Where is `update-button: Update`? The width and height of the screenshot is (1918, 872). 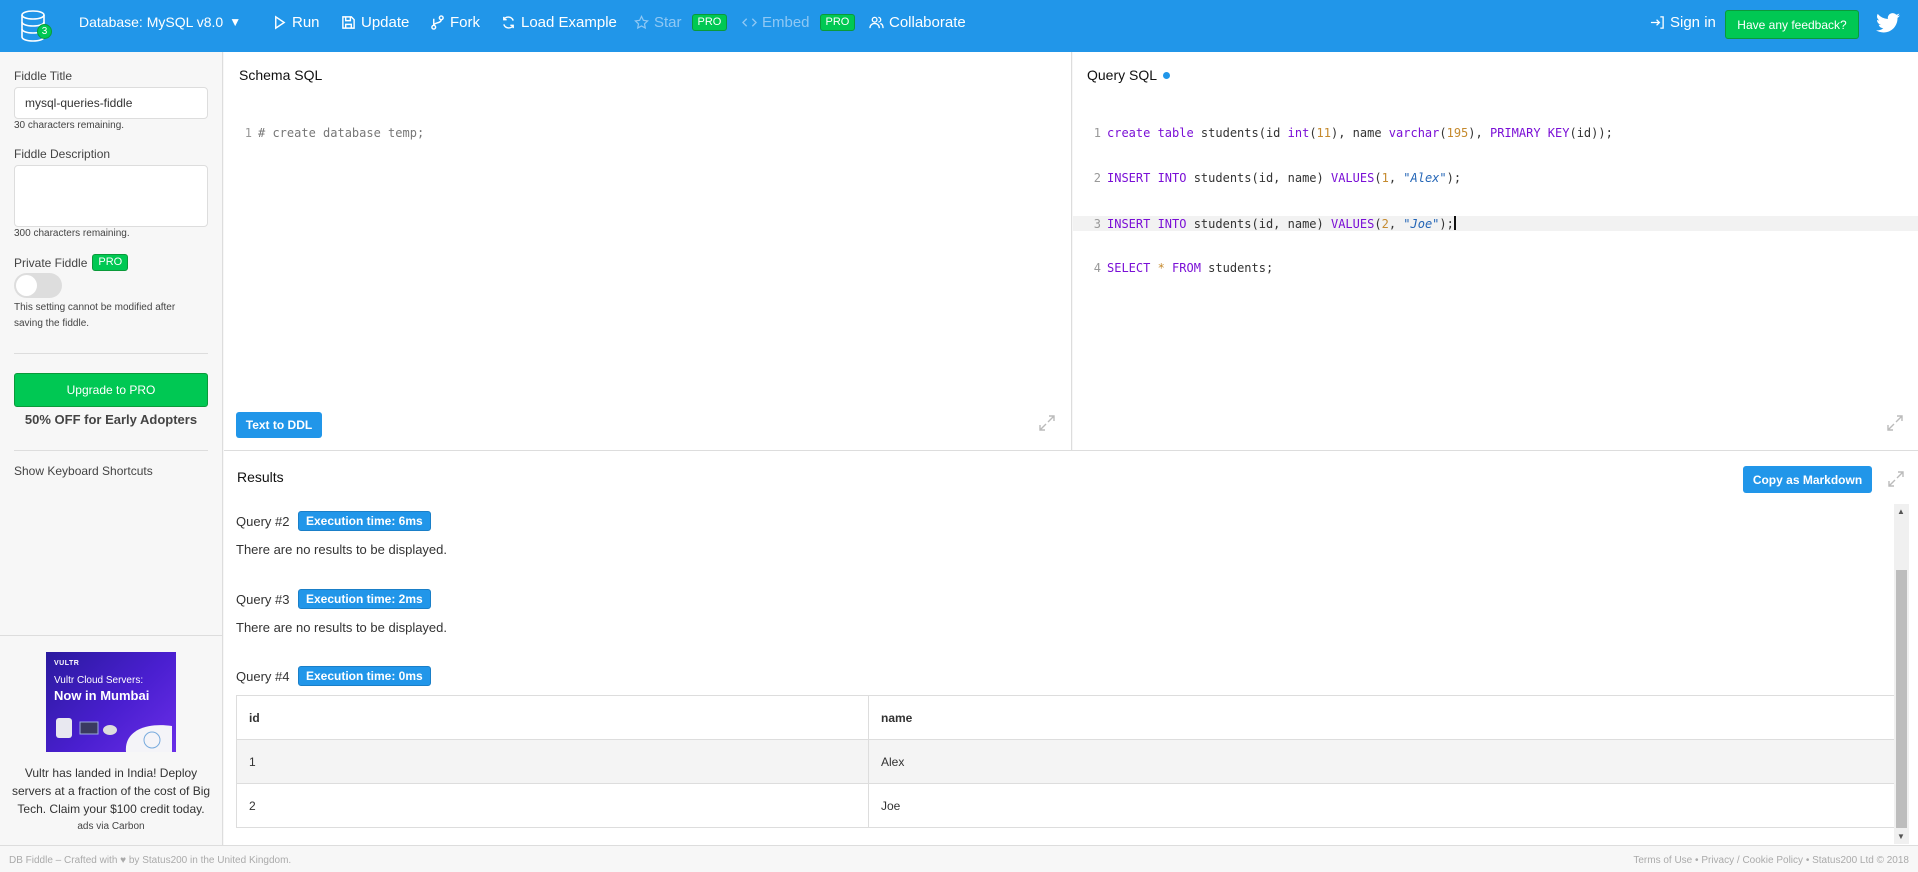 update-button: Update is located at coordinates (375, 22).